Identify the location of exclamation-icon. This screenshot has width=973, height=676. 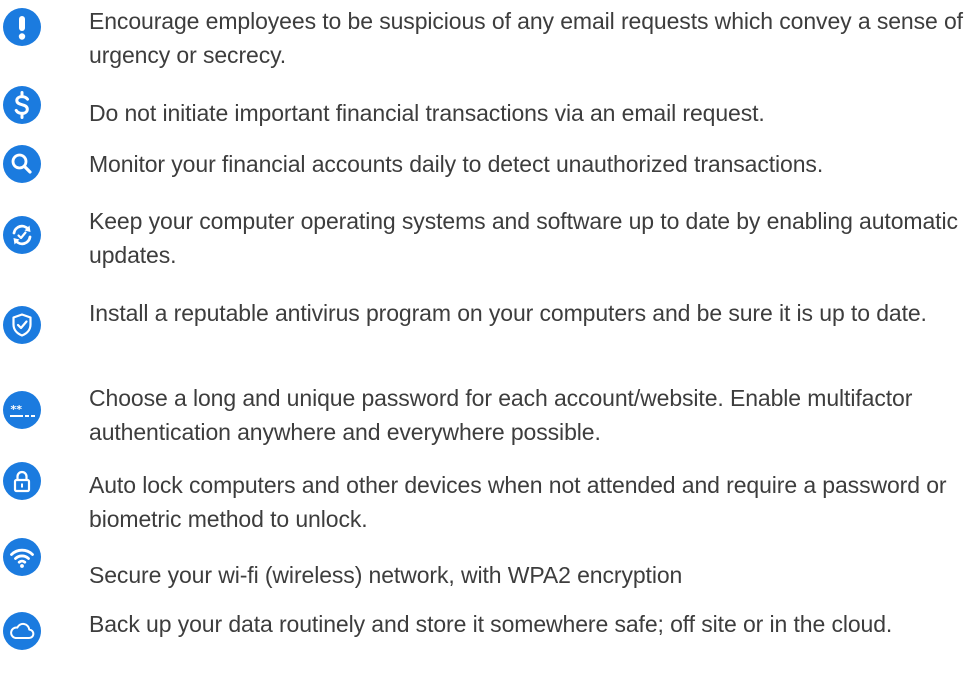
(22, 27).